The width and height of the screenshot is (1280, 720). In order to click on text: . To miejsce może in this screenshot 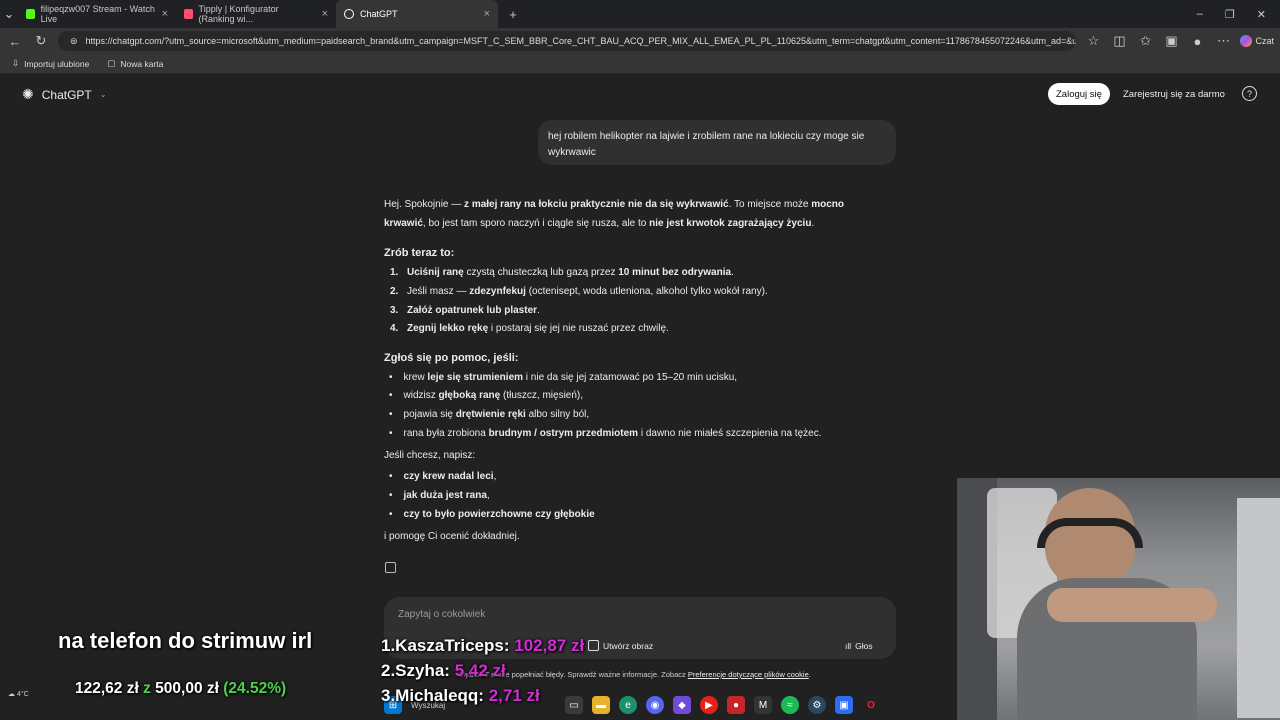, I will do `click(770, 204)`.